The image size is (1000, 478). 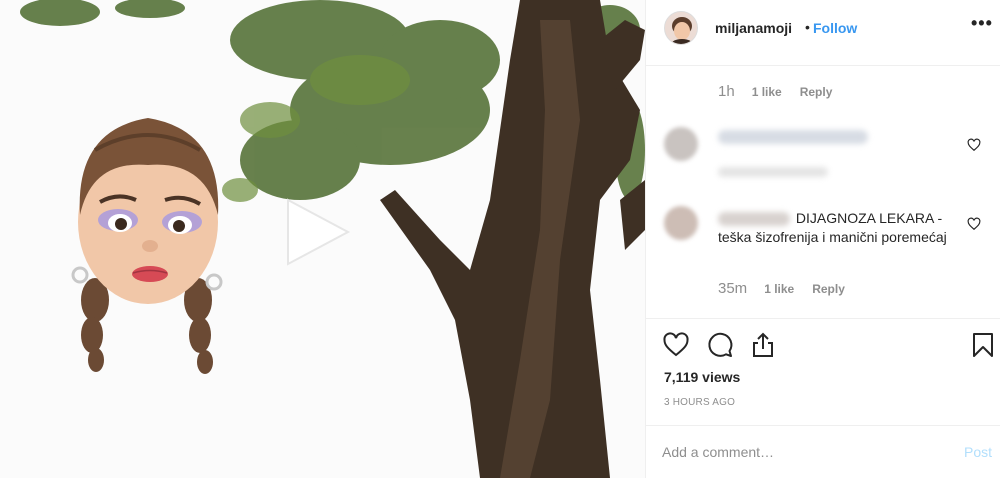 What do you see at coordinates (720, 345) in the screenshot?
I see `comment-bubble-icon` at bounding box center [720, 345].